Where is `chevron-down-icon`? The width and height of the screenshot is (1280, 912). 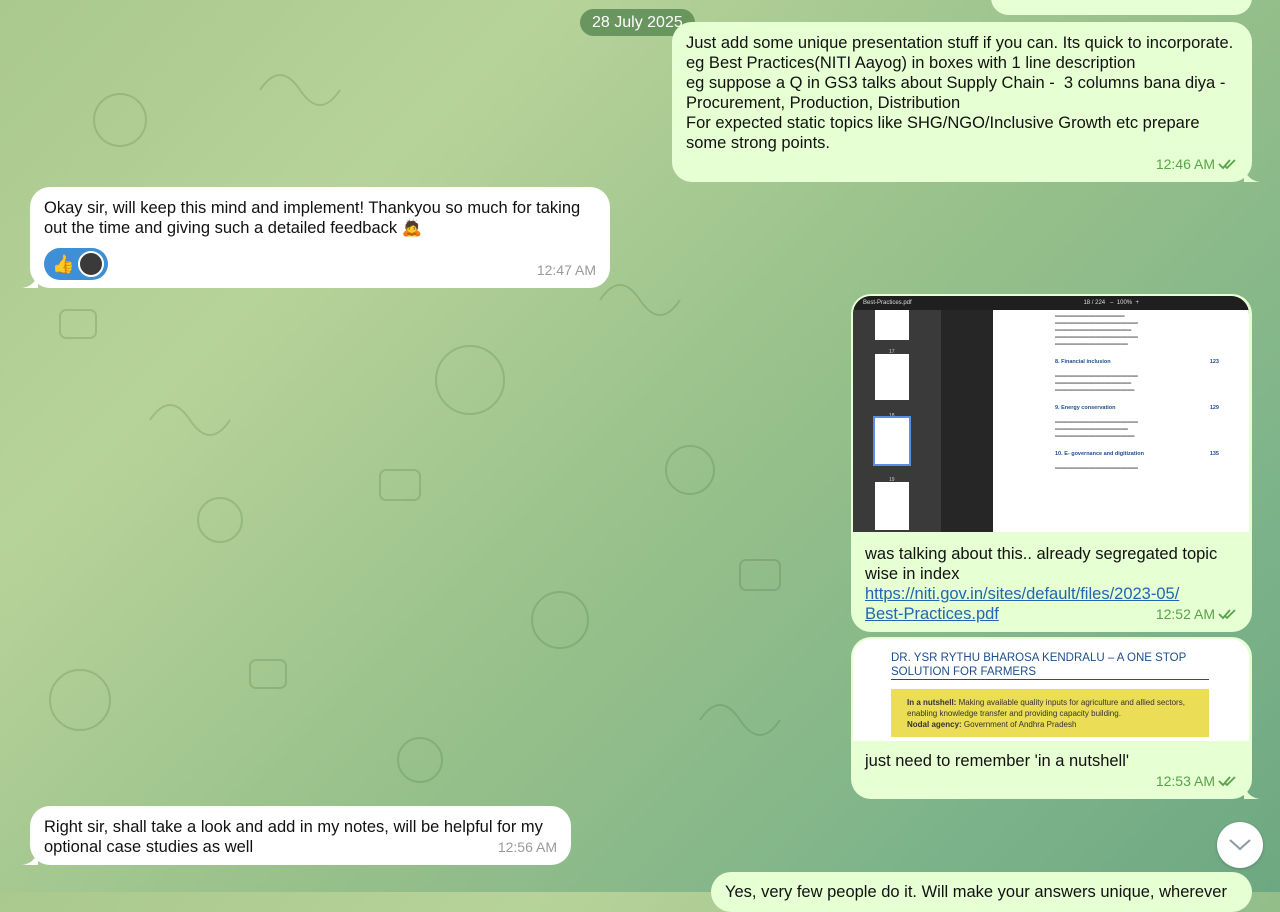 chevron-down-icon is located at coordinates (1240, 845).